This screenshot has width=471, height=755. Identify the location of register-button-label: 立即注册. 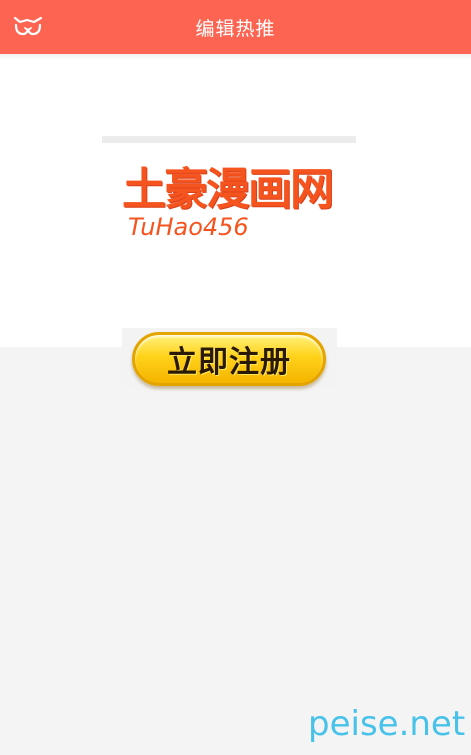
(229, 362).